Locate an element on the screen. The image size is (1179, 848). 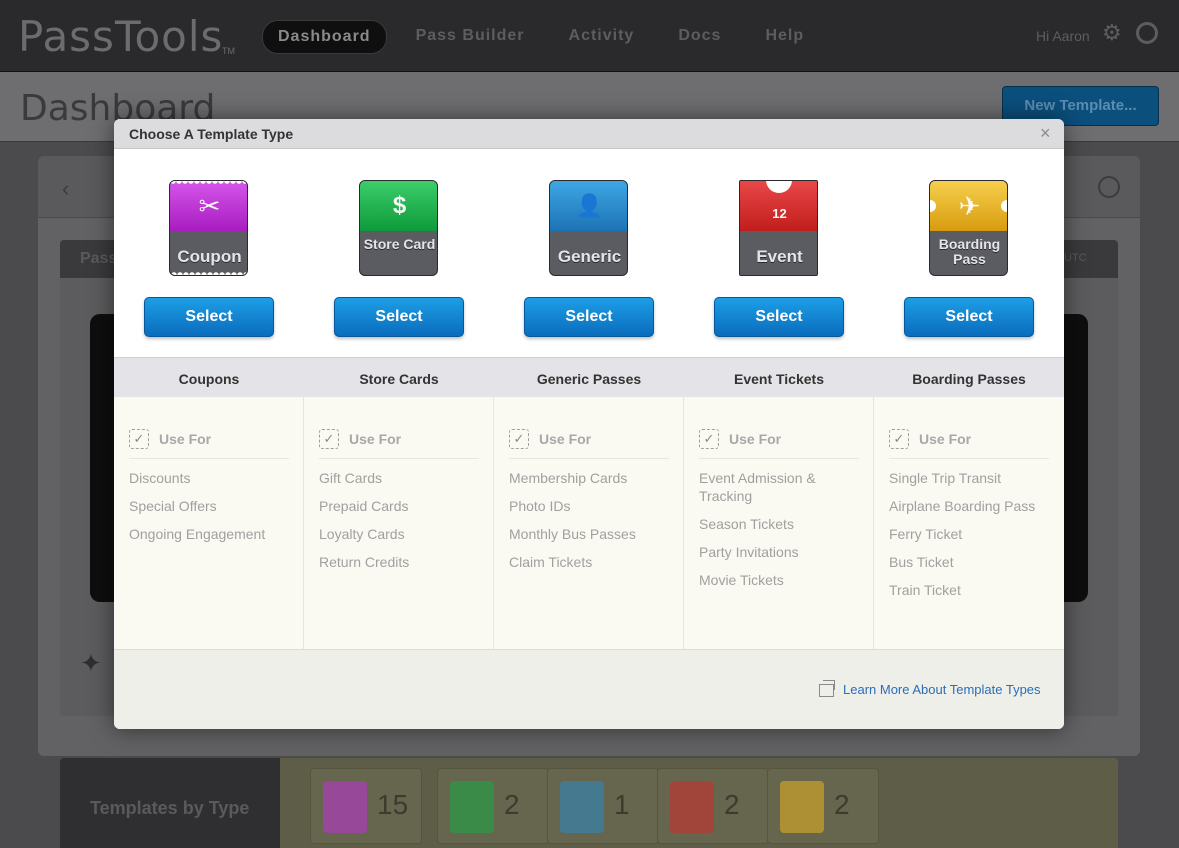
generic-column: 👤 Generic Select is located at coordinates (589, 253).